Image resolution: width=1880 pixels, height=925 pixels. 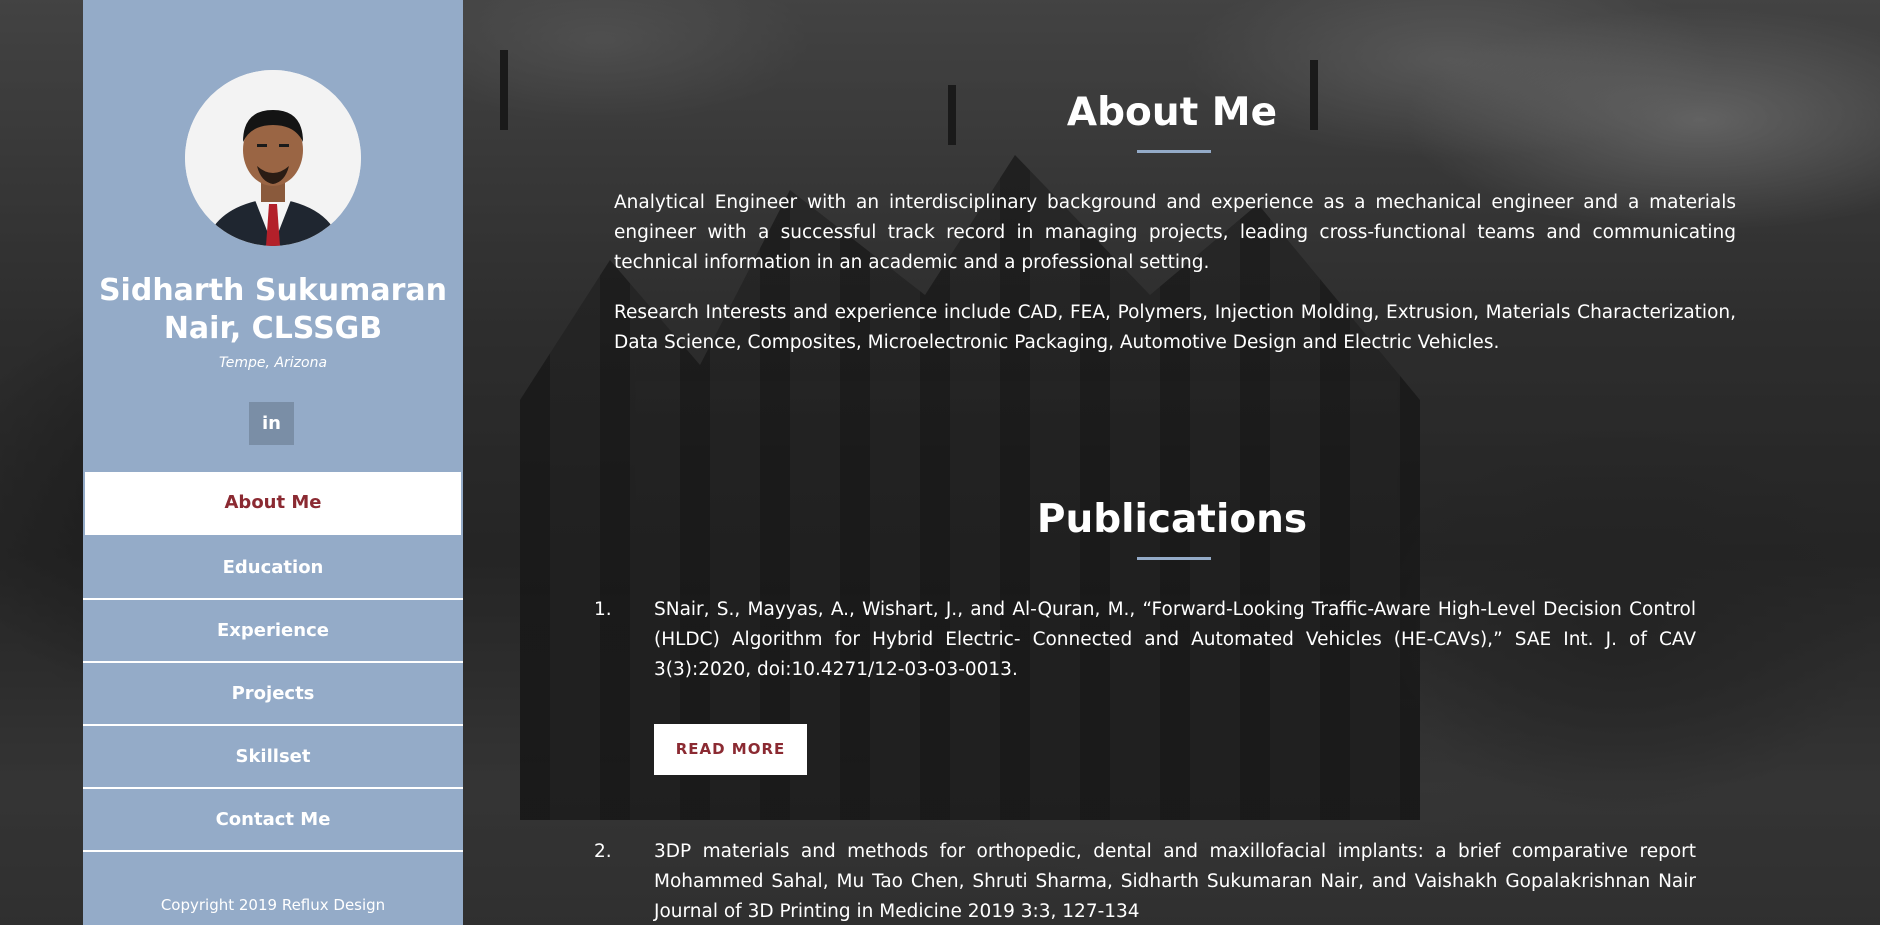 I want to click on nav-item-about-me: About Me, so click(x=273, y=503).